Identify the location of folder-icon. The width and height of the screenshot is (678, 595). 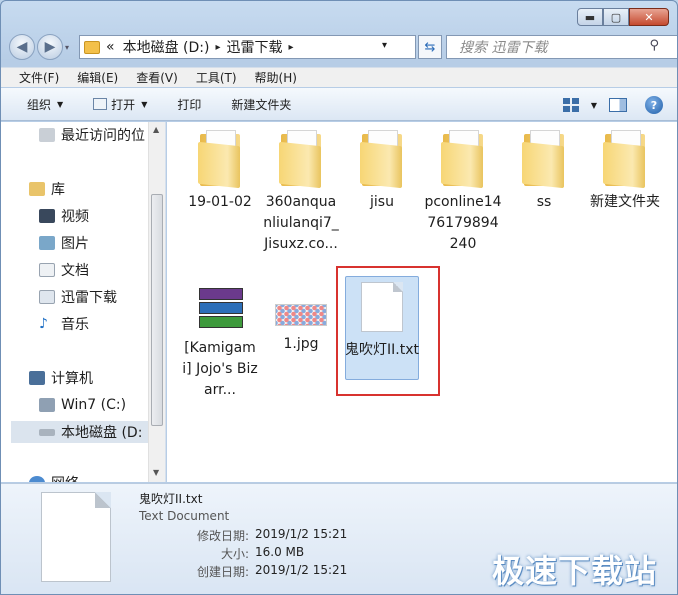
(382, 159).